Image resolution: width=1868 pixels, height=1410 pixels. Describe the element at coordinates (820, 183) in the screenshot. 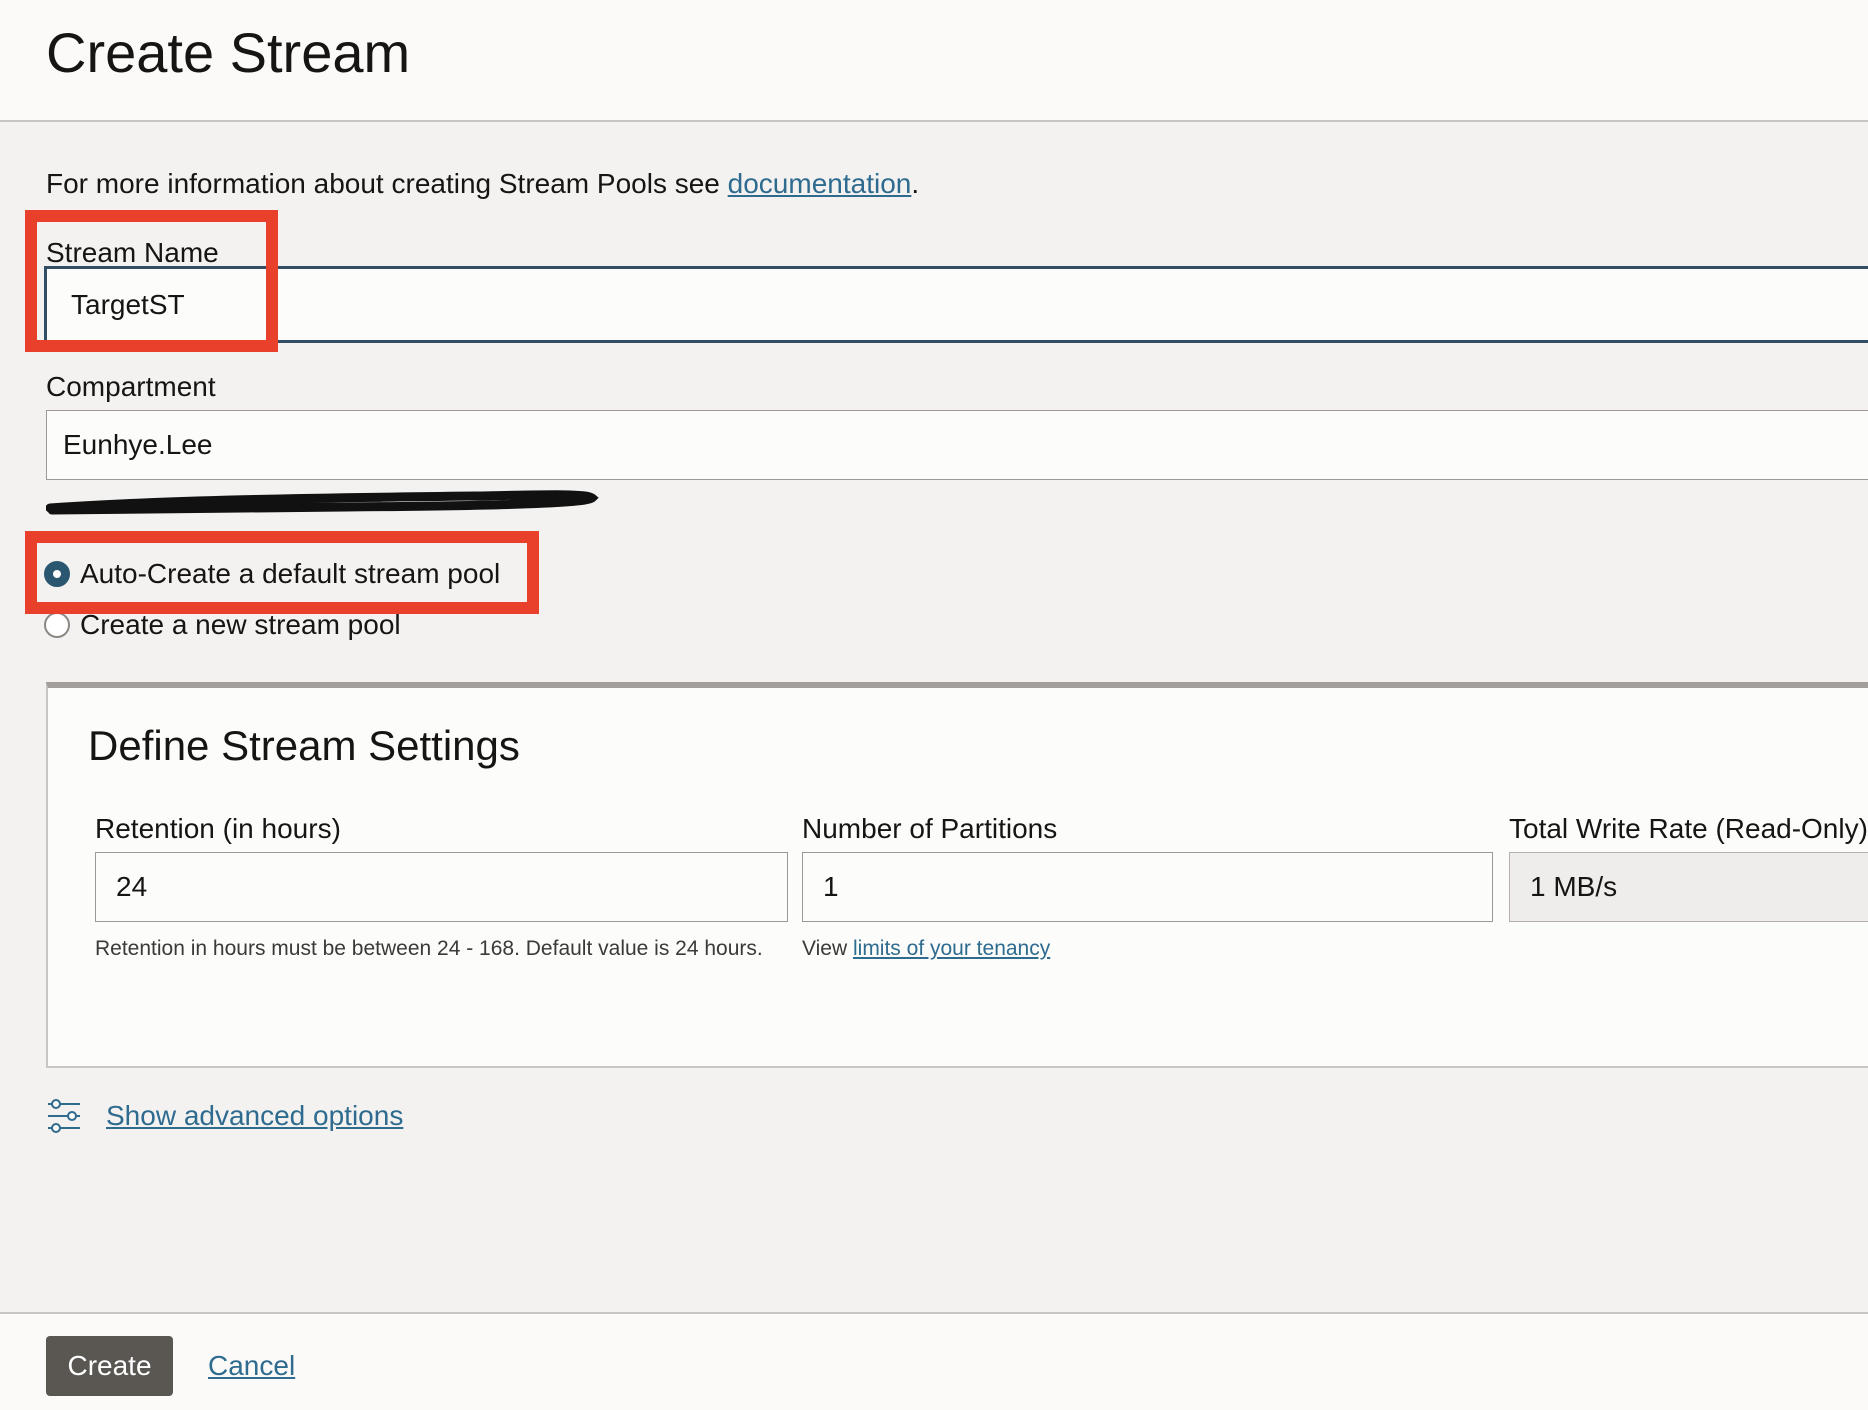

I see `documentation-link: documentation` at that location.